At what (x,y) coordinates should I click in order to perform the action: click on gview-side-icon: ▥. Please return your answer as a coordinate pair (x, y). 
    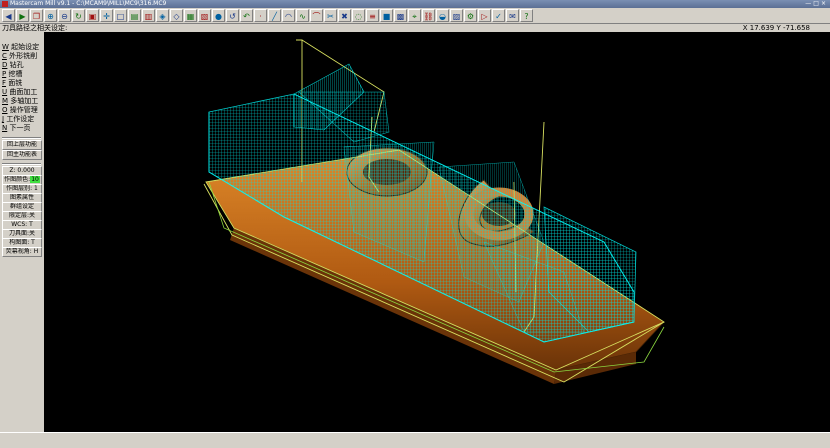
    Looking at the image, I should click on (148, 15).